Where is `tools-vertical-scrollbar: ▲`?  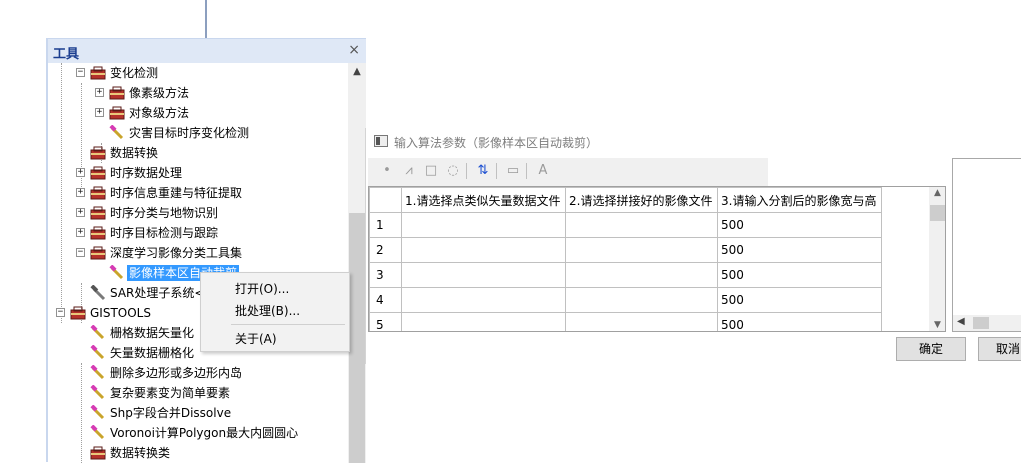 tools-vertical-scrollbar: ▲ is located at coordinates (357, 263).